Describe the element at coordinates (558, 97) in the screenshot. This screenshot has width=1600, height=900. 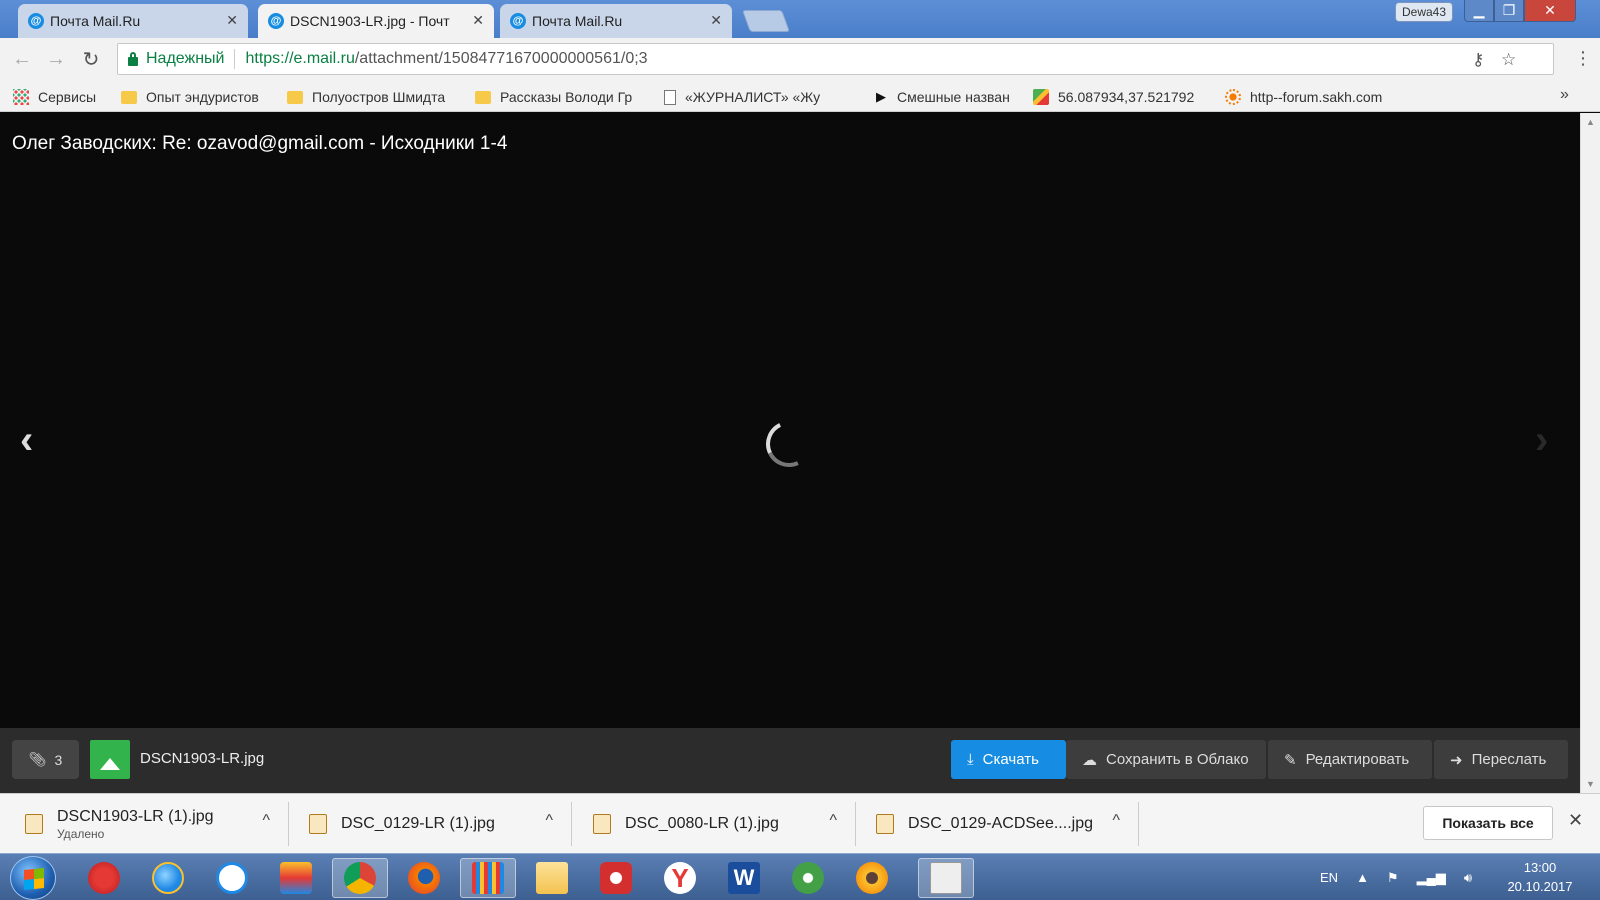
I see `bookmark-folder: Рассказы Володи Гр` at that location.